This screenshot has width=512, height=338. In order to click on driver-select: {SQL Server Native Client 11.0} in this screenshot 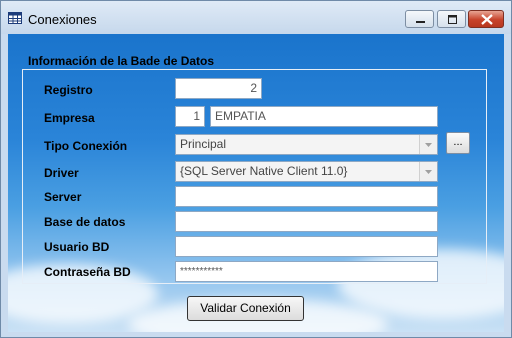, I will do `click(306, 171)`.